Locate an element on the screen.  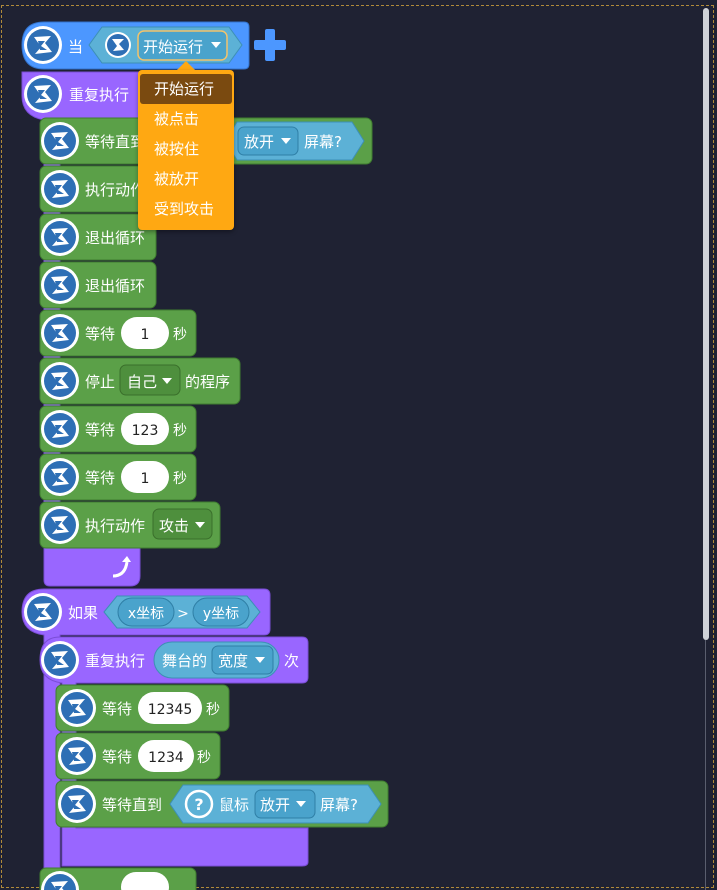
repeat-times-suffix: 次 is located at coordinates (291, 661).